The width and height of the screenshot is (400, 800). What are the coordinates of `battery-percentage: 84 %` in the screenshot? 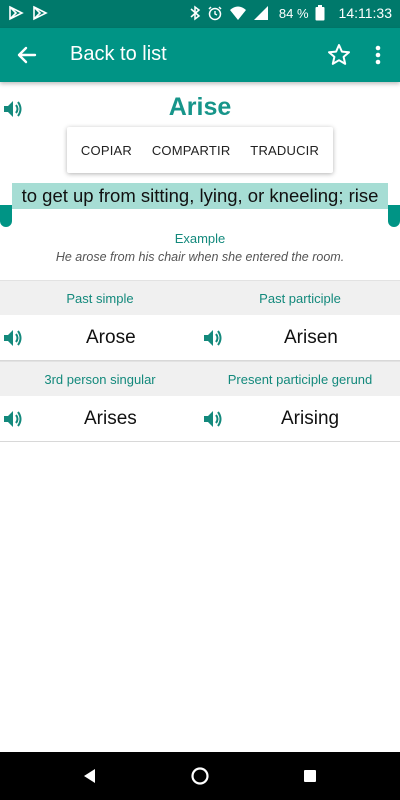 It's located at (293, 13).